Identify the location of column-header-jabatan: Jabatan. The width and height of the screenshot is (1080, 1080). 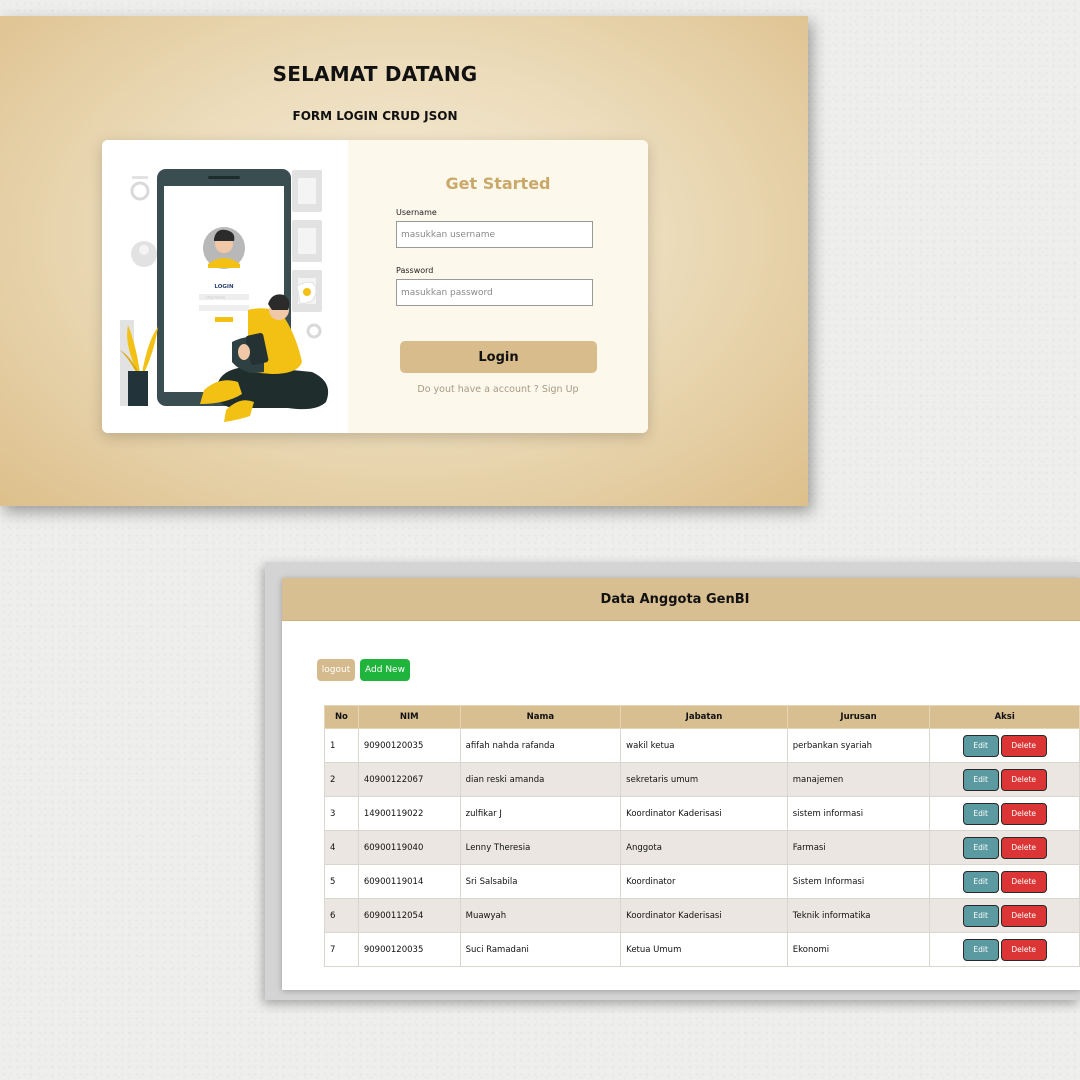
(704, 717).